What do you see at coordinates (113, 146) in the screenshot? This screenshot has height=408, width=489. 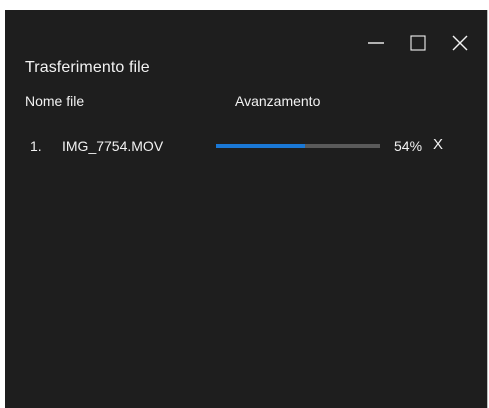 I see `row-file-name: IMG_7754.MOV` at bounding box center [113, 146].